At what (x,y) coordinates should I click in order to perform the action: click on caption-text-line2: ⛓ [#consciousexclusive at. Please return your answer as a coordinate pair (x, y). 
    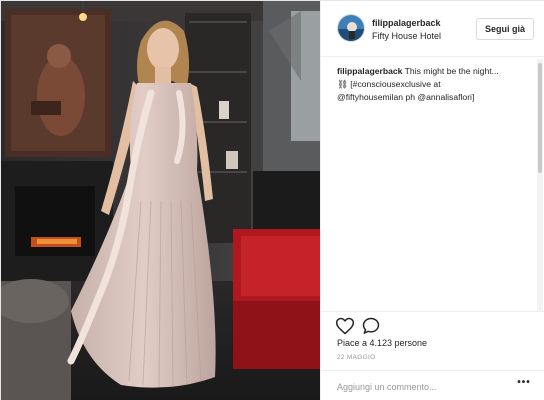
    Looking at the image, I should click on (389, 84).